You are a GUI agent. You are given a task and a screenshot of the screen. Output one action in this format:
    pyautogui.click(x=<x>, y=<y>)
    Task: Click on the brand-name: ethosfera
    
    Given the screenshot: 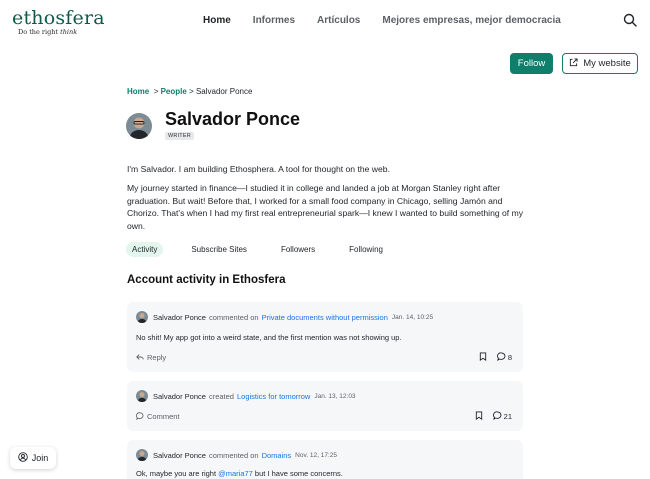 What is the action you would take?
    pyautogui.click(x=58, y=18)
    